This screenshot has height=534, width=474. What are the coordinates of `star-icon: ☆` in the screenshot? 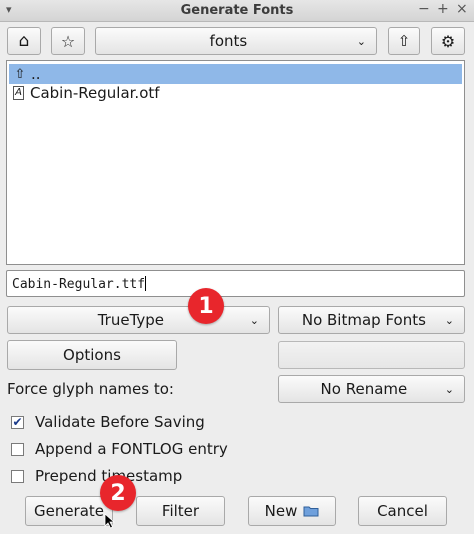 It's located at (68, 41).